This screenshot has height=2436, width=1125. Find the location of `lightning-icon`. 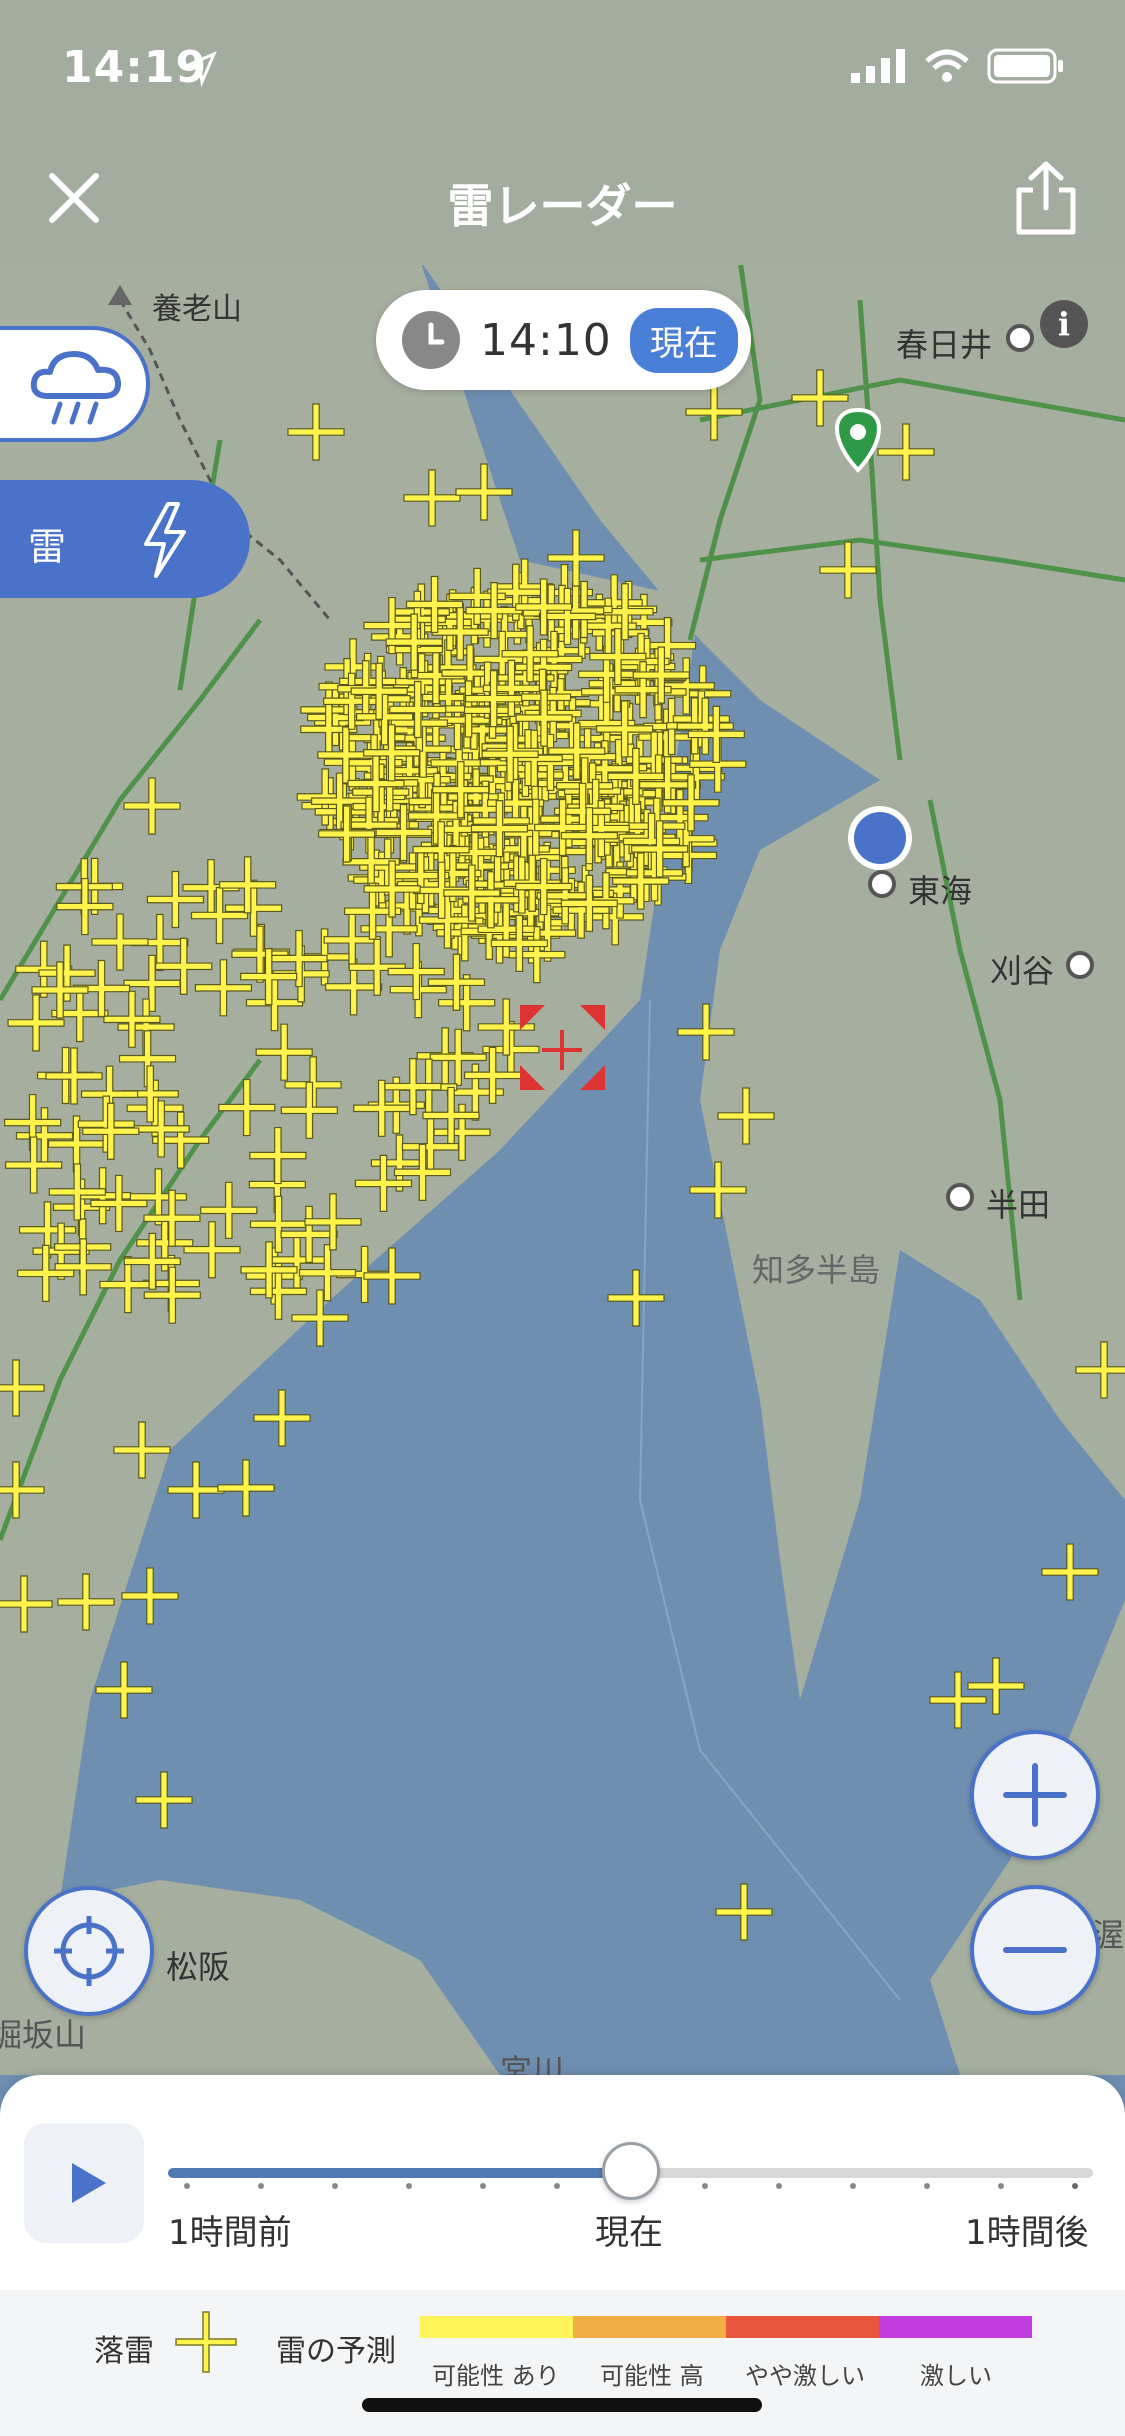

lightning-icon is located at coordinates (165, 540).